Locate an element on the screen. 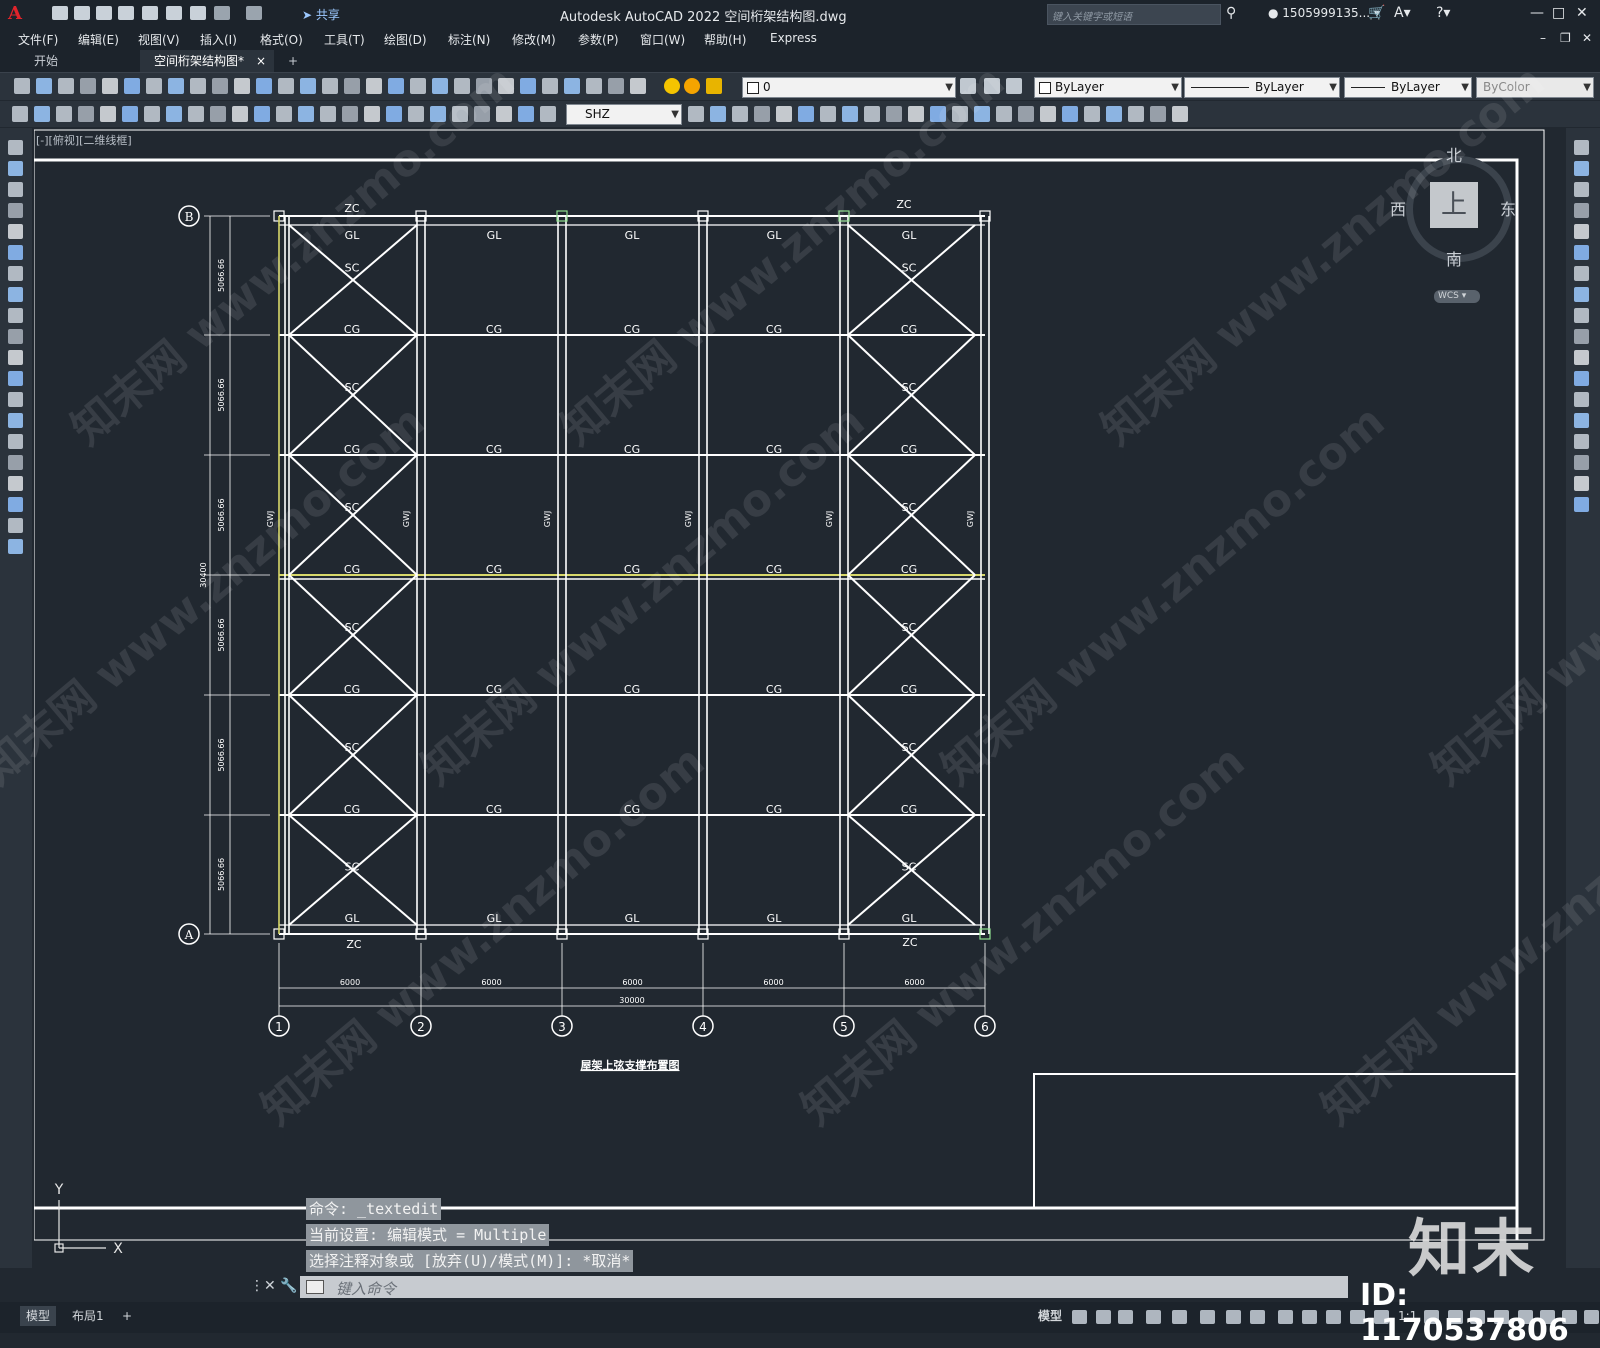  menu-draw: 绘图(D) is located at coordinates (405, 39).